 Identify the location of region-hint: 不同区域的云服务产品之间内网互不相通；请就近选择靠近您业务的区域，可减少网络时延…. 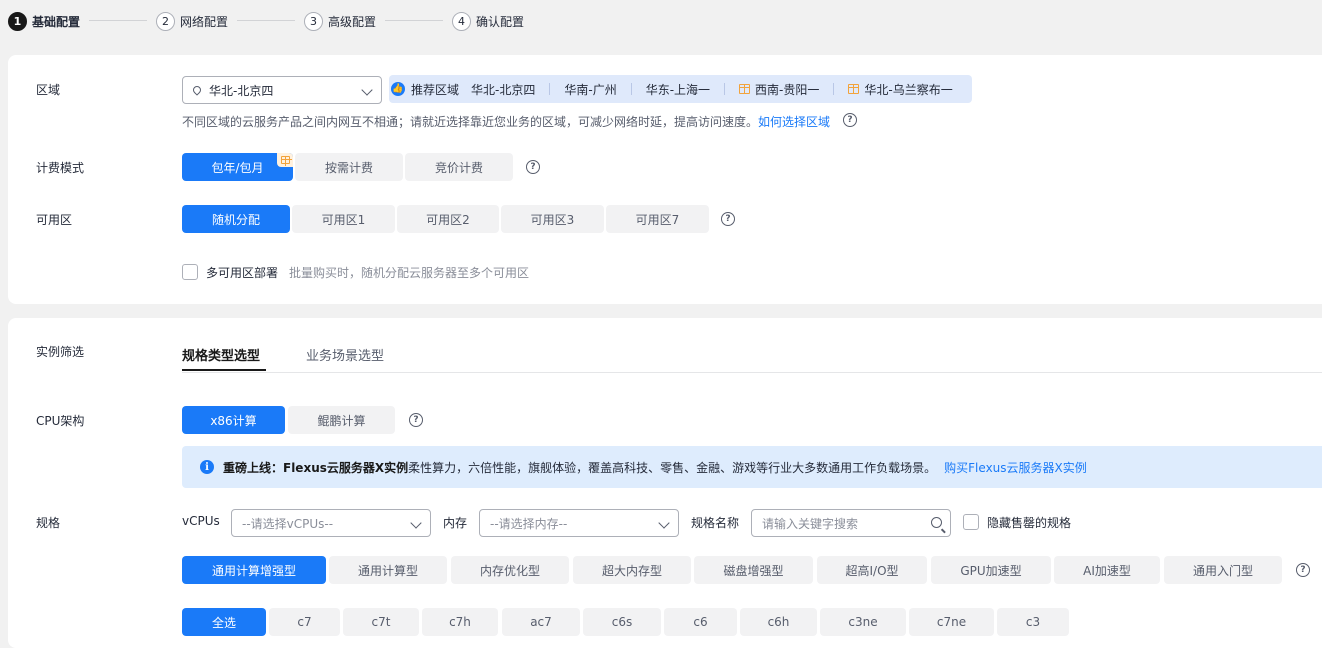
(506, 121).